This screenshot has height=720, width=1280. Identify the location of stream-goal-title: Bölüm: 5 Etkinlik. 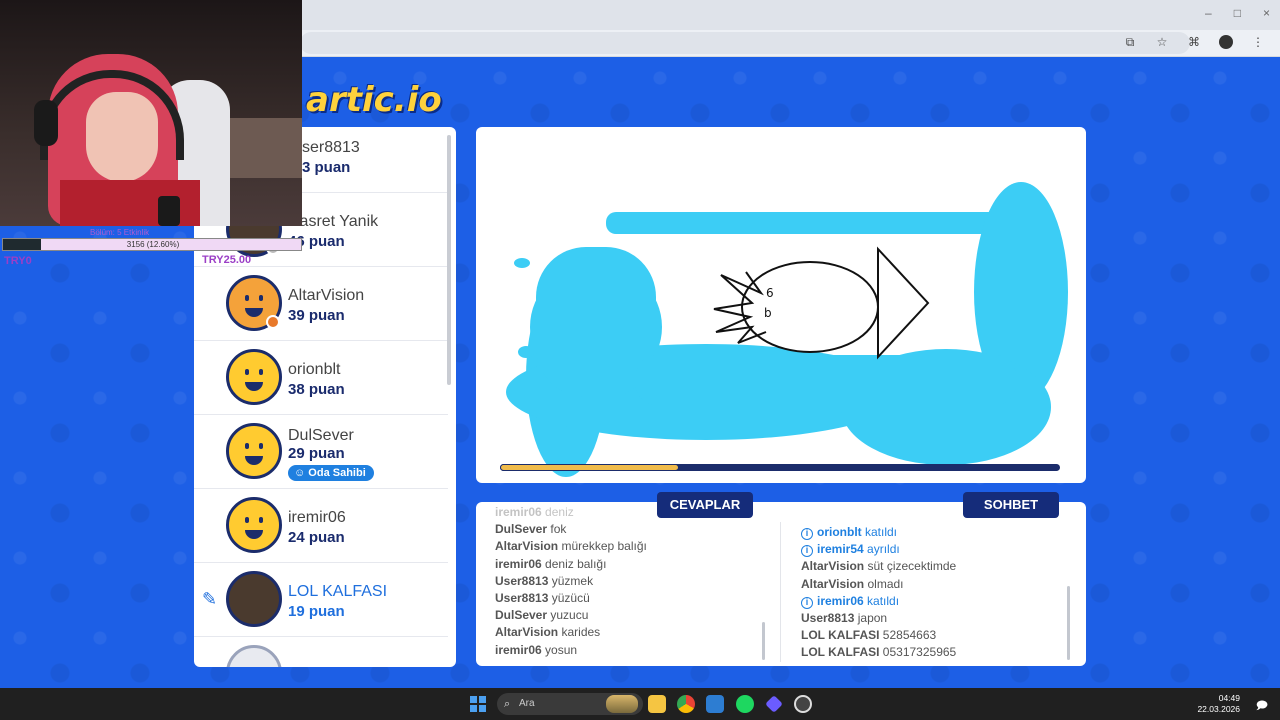
(120, 232).